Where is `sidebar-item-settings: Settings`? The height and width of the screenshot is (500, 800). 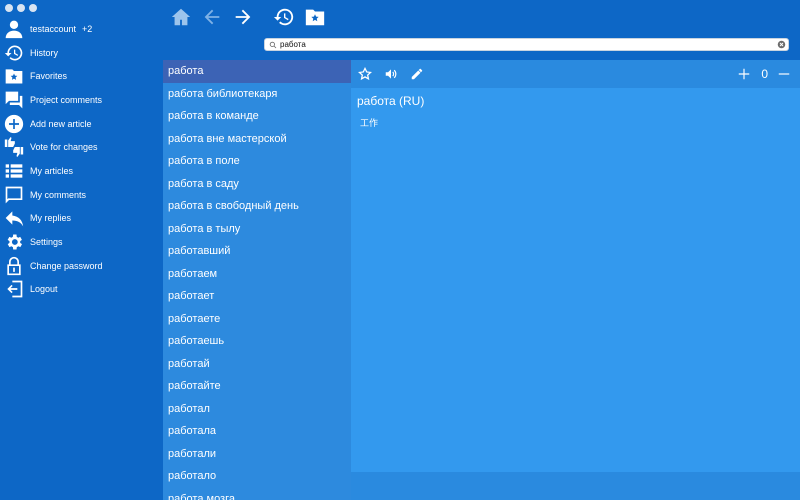 sidebar-item-settings: Settings is located at coordinates (81, 242).